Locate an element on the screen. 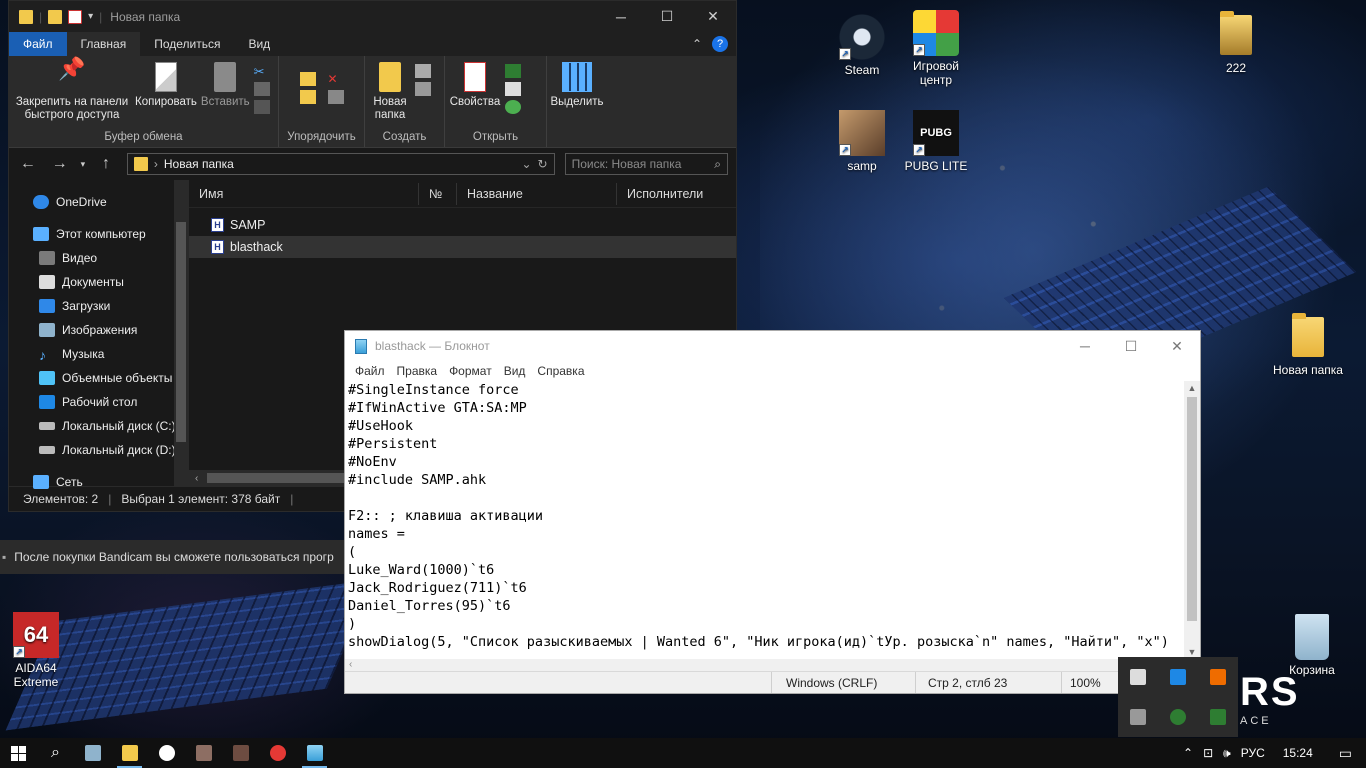  desktop-icon-new-folder: Новая папка is located at coordinates (1308, 345).